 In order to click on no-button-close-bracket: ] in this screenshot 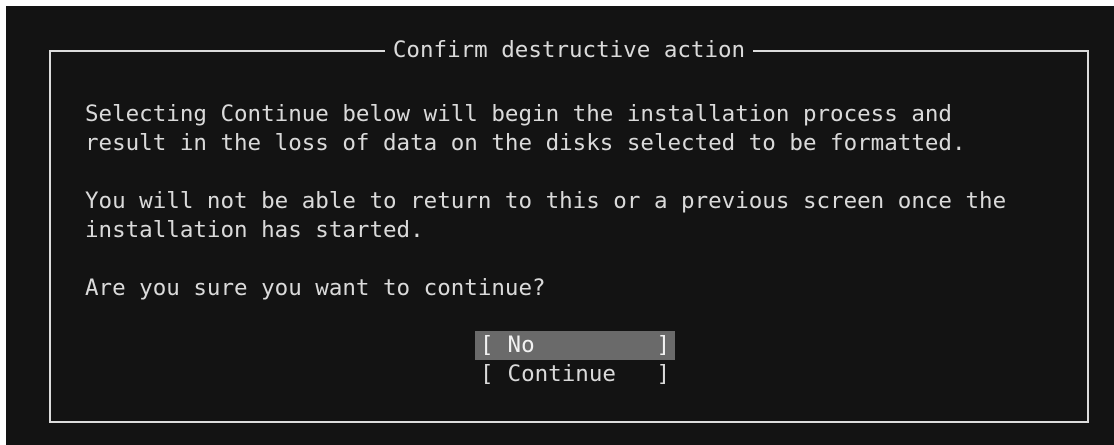, I will do `click(663, 345)`.